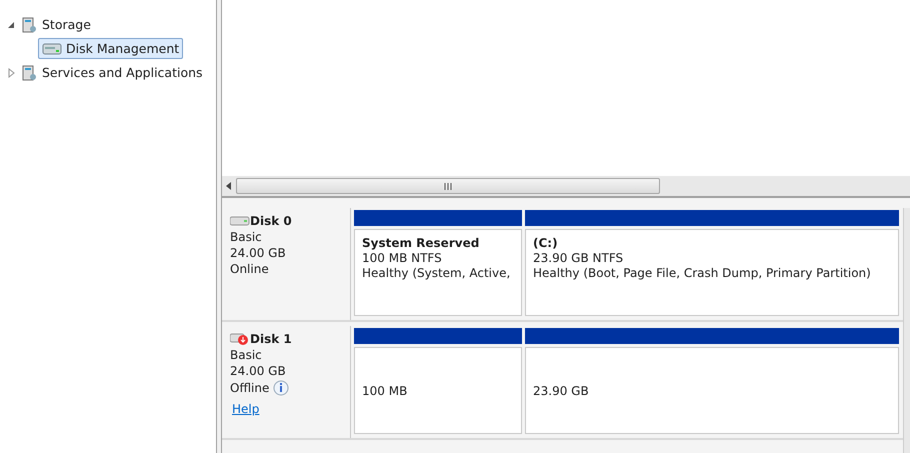  What do you see at coordinates (271, 221) in the screenshot?
I see `disk-name: Disk 0` at bounding box center [271, 221].